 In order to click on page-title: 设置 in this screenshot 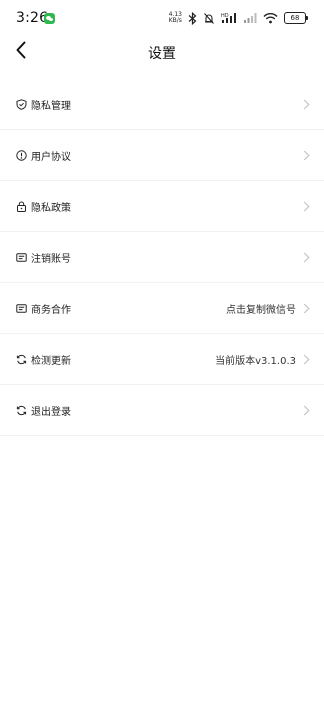, I will do `click(162, 54)`.